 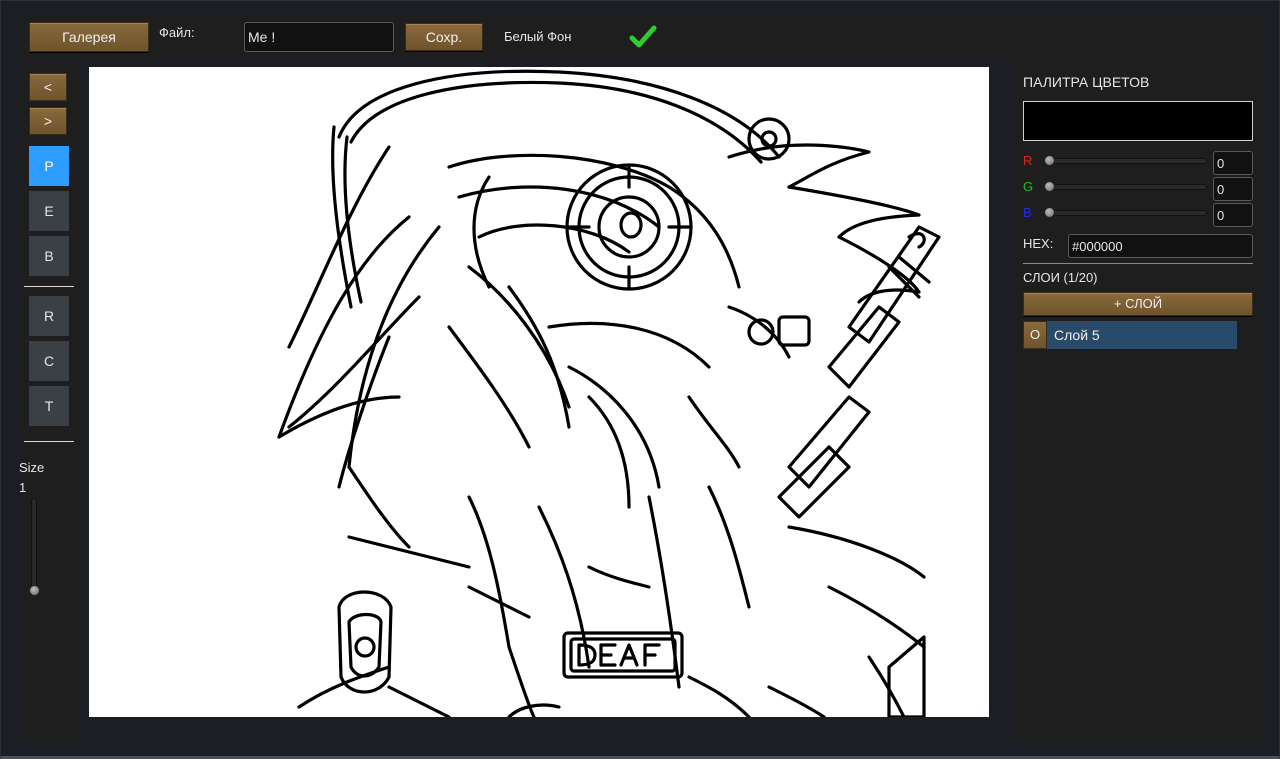 What do you see at coordinates (1049, 212) in the screenshot?
I see `blue-slider-handle` at bounding box center [1049, 212].